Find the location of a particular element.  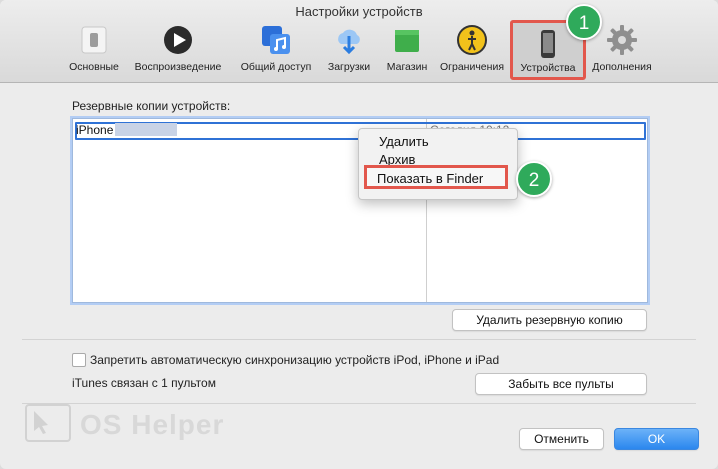

forget-remotes-button: Забыть все пульты is located at coordinates (561, 384).